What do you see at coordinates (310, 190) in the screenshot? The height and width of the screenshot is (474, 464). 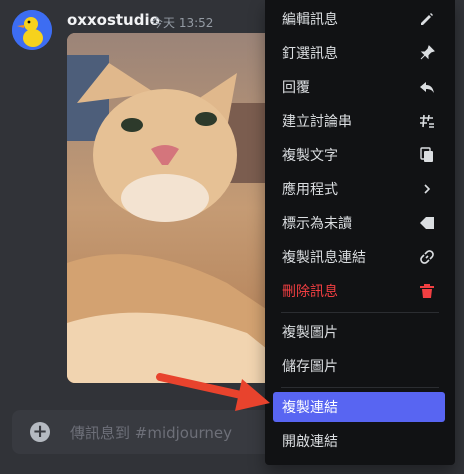 I see `menu-item-label: 應用程式` at bounding box center [310, 190].